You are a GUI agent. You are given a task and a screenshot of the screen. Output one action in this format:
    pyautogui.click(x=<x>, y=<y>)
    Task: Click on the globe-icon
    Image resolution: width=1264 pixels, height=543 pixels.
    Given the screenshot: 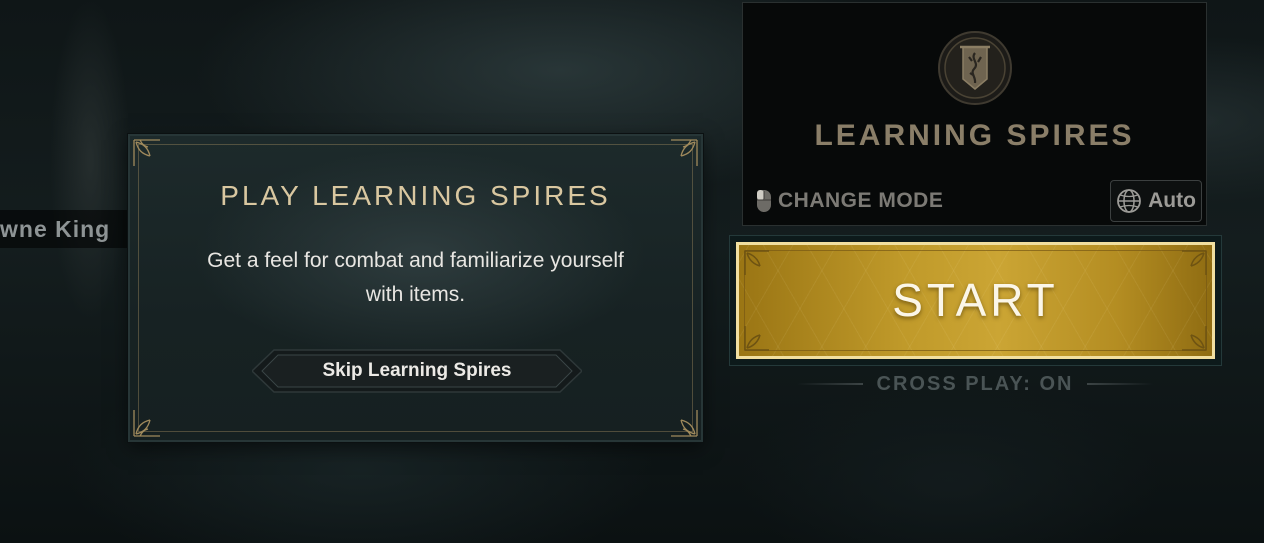 What is the action you would take?
    pyautogui.click(x=1129, y=201)
    